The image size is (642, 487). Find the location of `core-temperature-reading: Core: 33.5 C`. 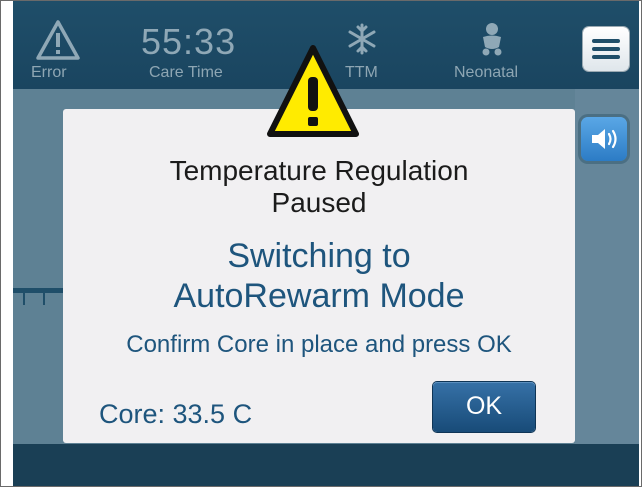

core-temperature-reading: Core: 33.5 C is located at coordinates (176, 414).